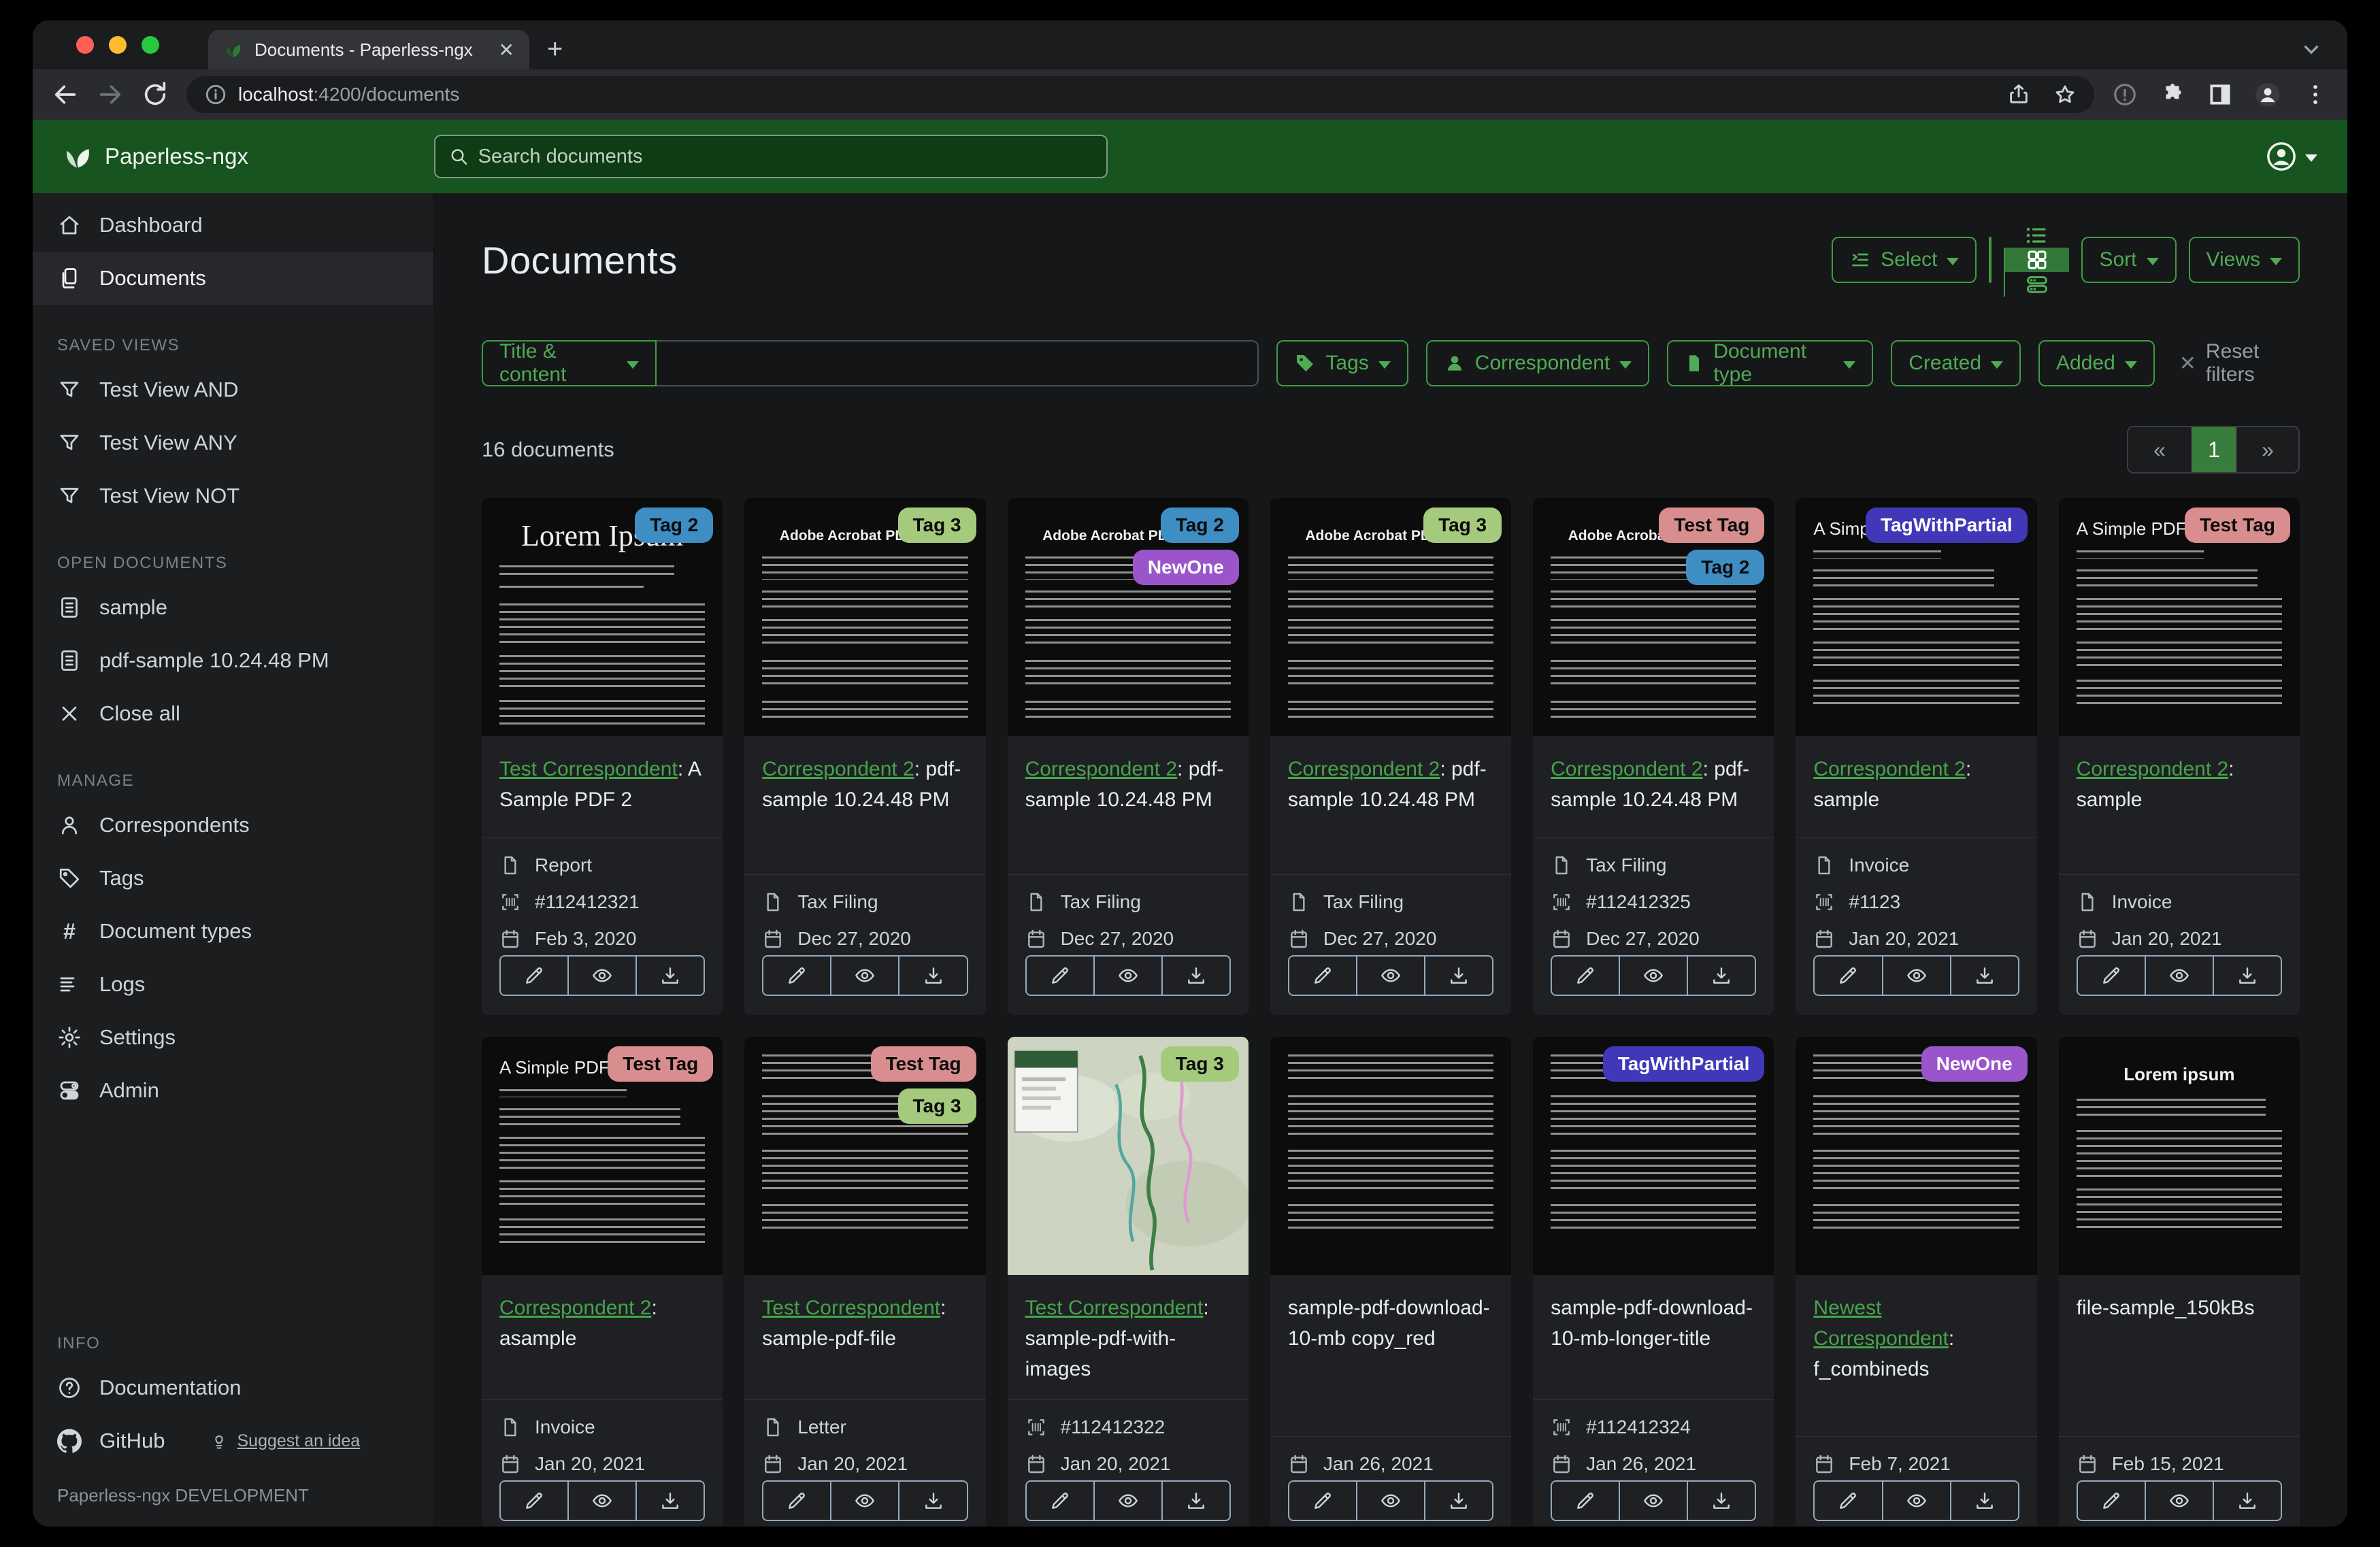  Describe the element at coordinates (1654, 1156) in the screenshot. I see `document-thumbnail: TagWithPartial` at that location.